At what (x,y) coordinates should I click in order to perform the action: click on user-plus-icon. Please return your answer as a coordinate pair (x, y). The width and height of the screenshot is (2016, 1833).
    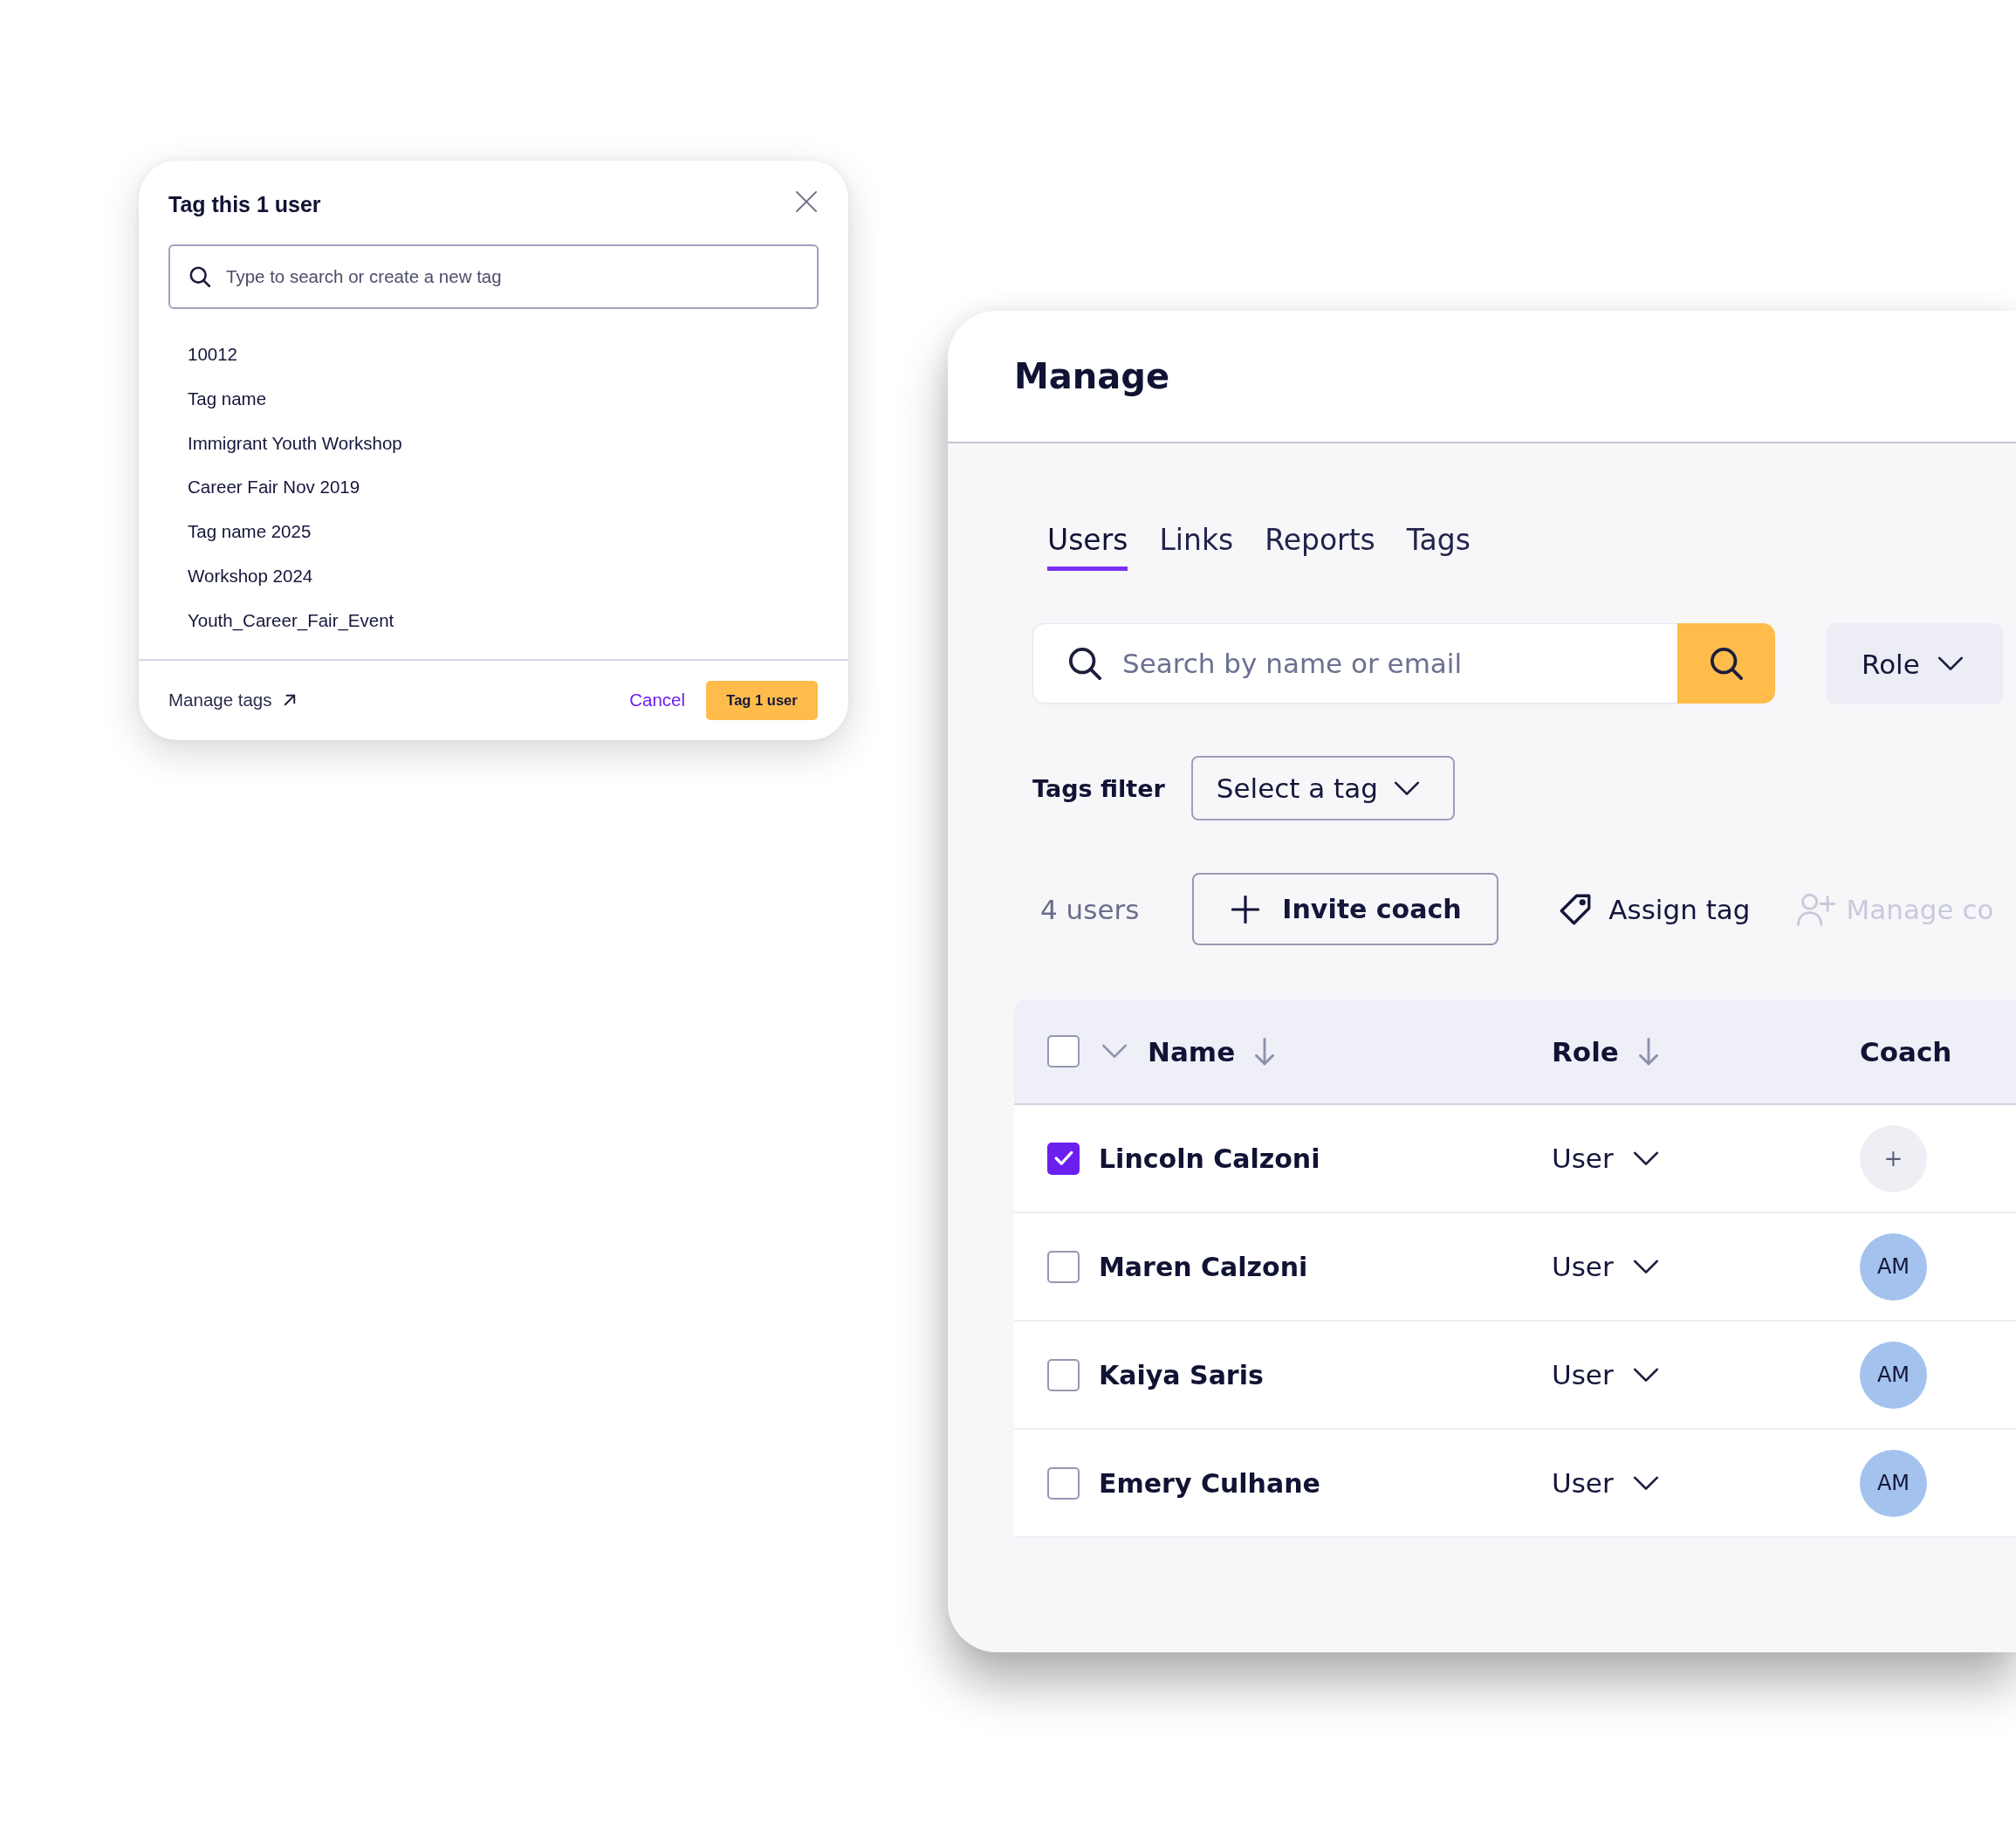
    Looking at the image, I should click on (1816, 909).